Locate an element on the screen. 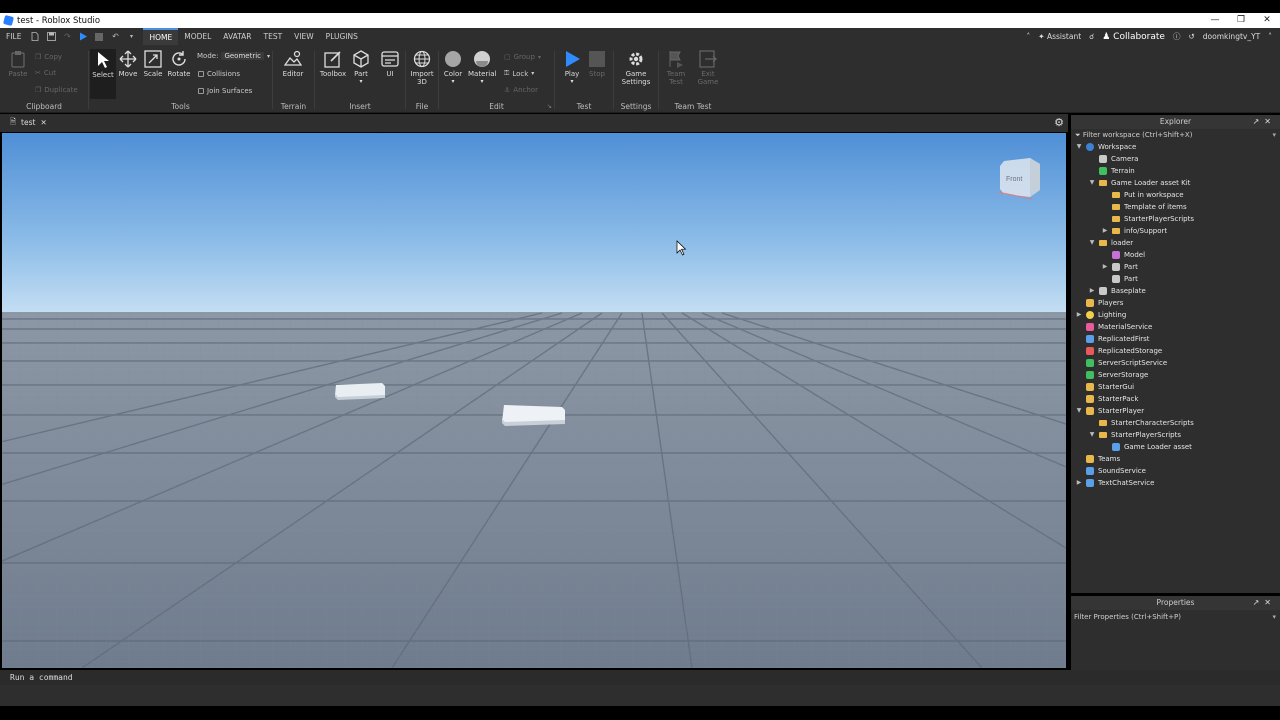 Image resolution: width=1280 pixels, height=720 pixels. paste-button: Paste is located at coordinates (18, 64).